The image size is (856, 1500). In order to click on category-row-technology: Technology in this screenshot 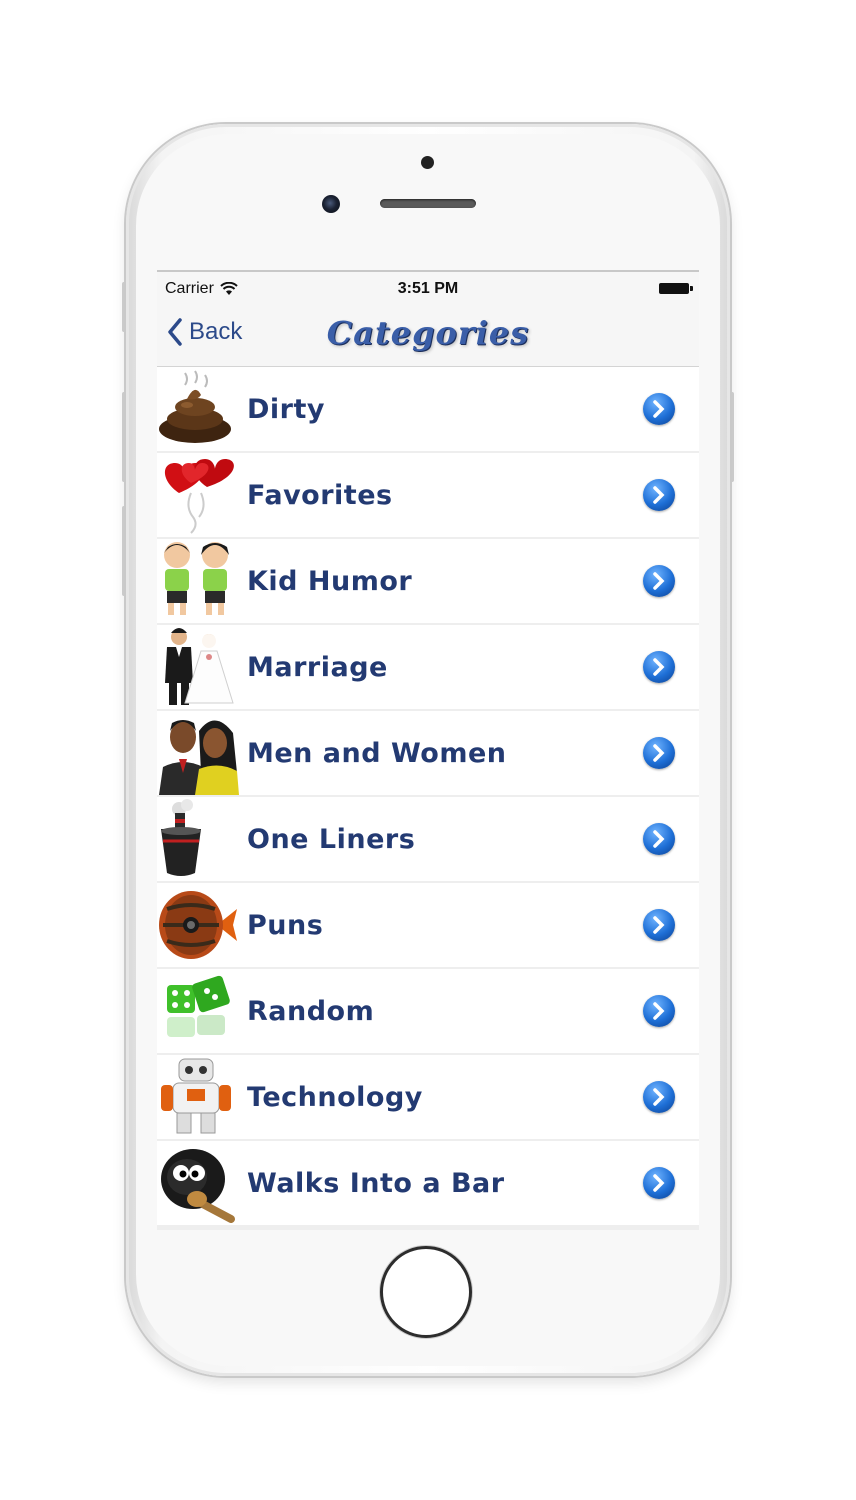, I will do `click(428, 1097)`.